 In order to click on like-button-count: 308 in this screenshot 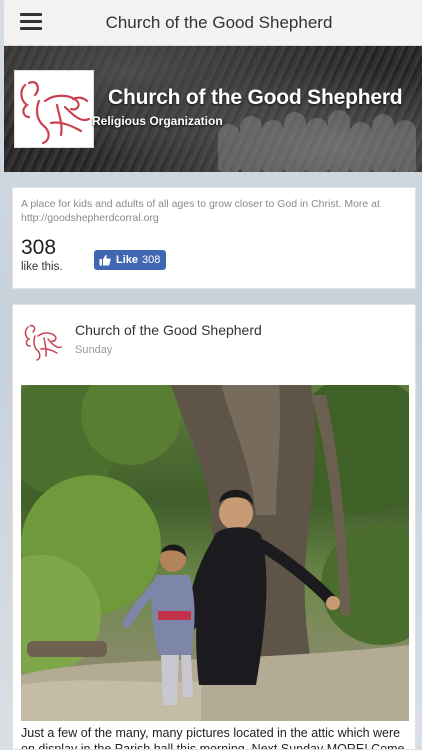, I will do `click(151, 260)`.